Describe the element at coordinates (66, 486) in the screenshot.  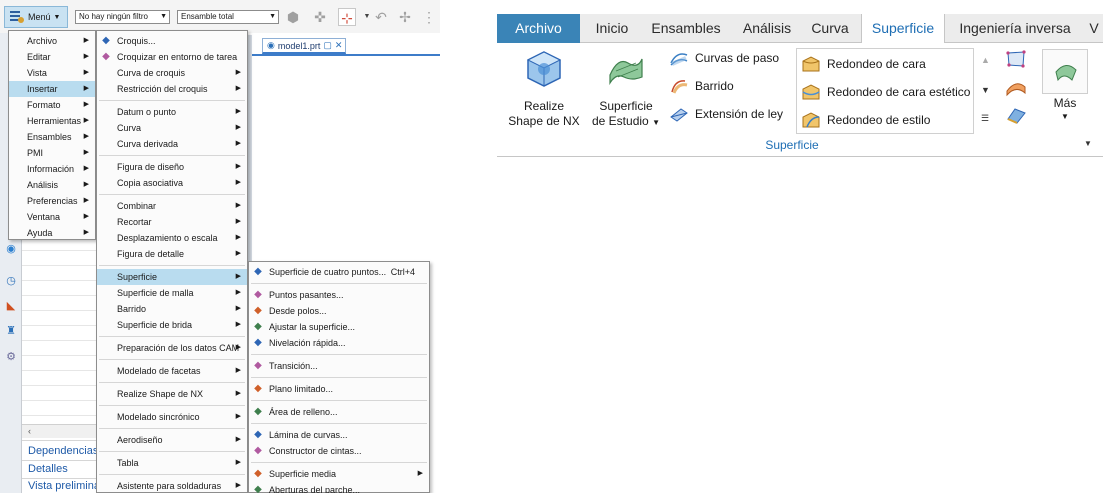
I see `preview-panel-tab: Vista preliminar` at that location.